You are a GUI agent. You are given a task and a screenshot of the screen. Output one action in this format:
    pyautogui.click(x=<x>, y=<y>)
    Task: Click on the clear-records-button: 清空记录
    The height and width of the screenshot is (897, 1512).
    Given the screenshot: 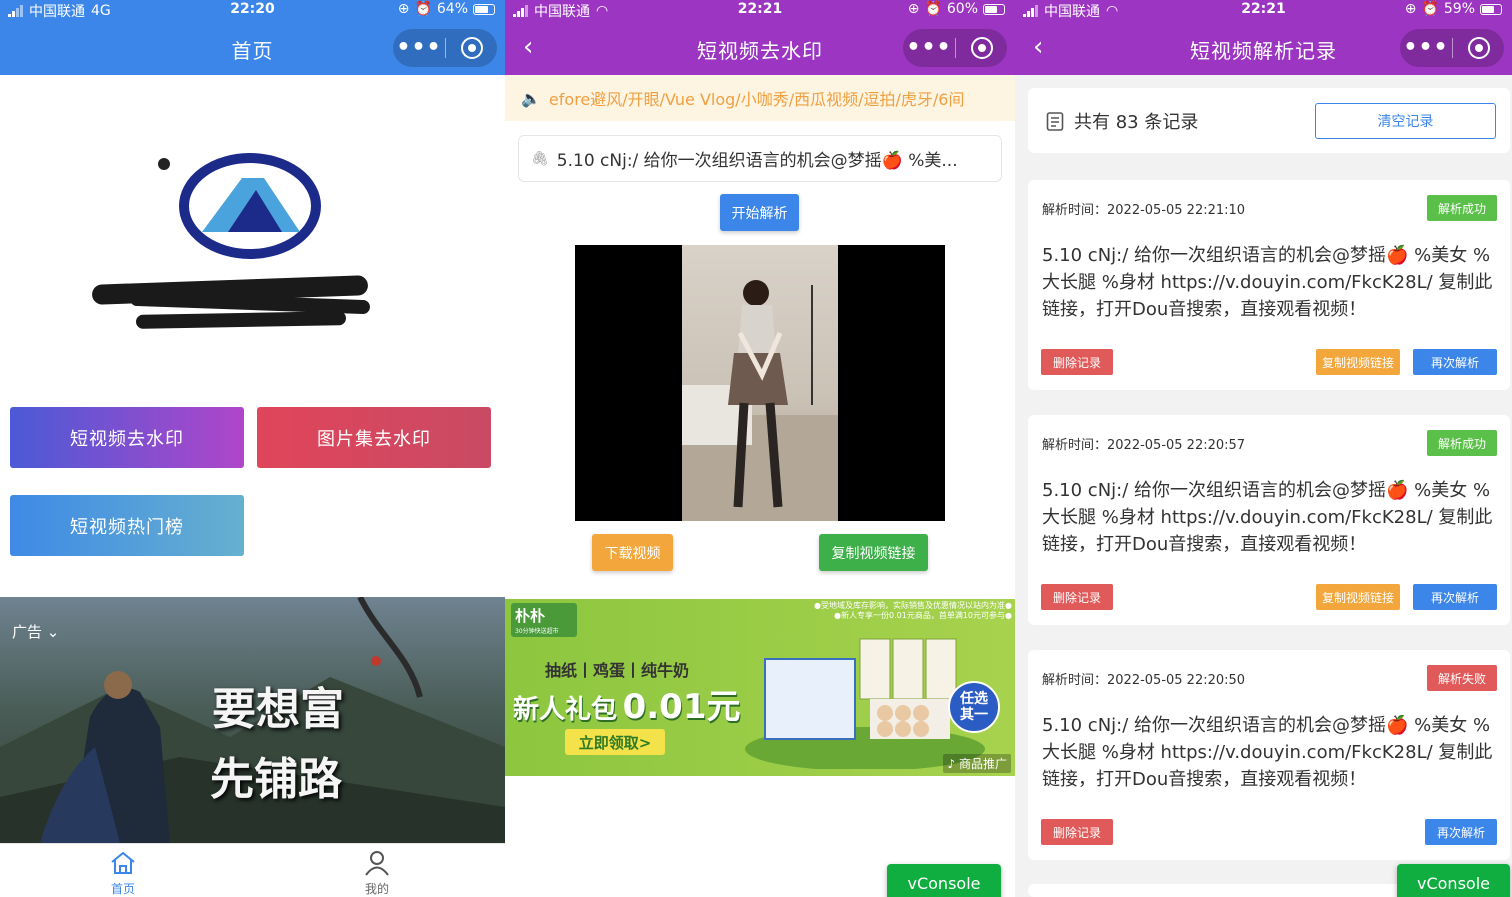 What is the action you would take?
    pyautogui.click(x=1405, y=121)
    